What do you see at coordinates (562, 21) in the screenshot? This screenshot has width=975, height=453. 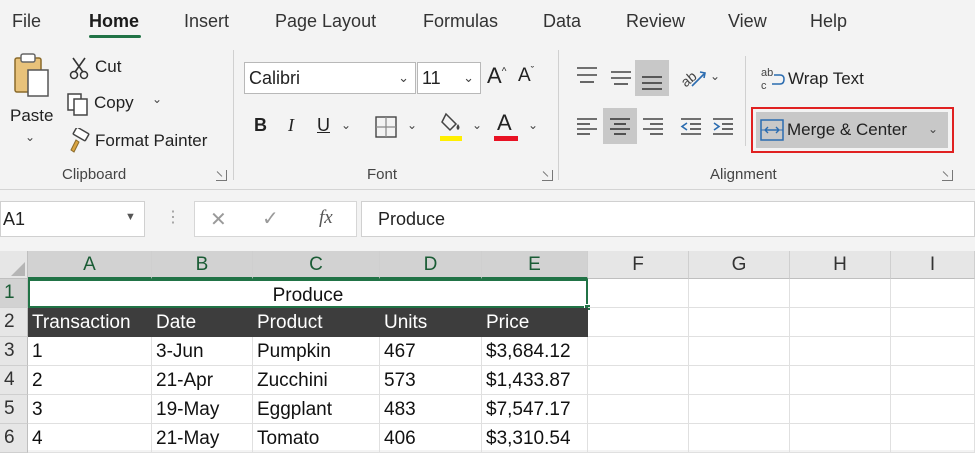 I see `tab-data: Data` at bounding box center [562, 21].